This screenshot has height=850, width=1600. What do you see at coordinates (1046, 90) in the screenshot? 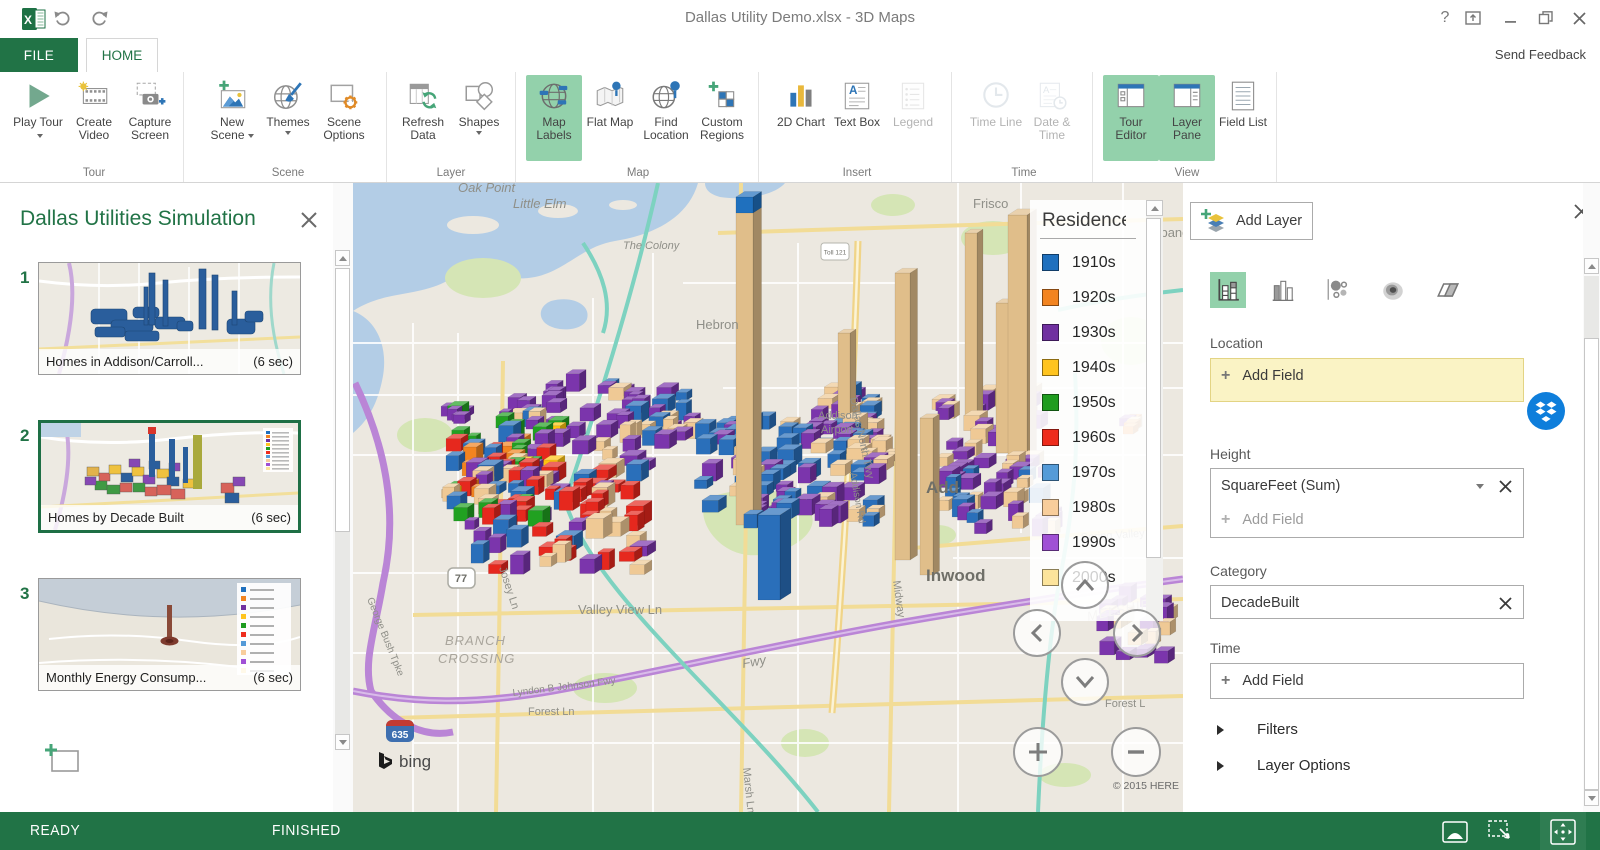
I see `svg-text: A` at bounding box center [1046, 90].